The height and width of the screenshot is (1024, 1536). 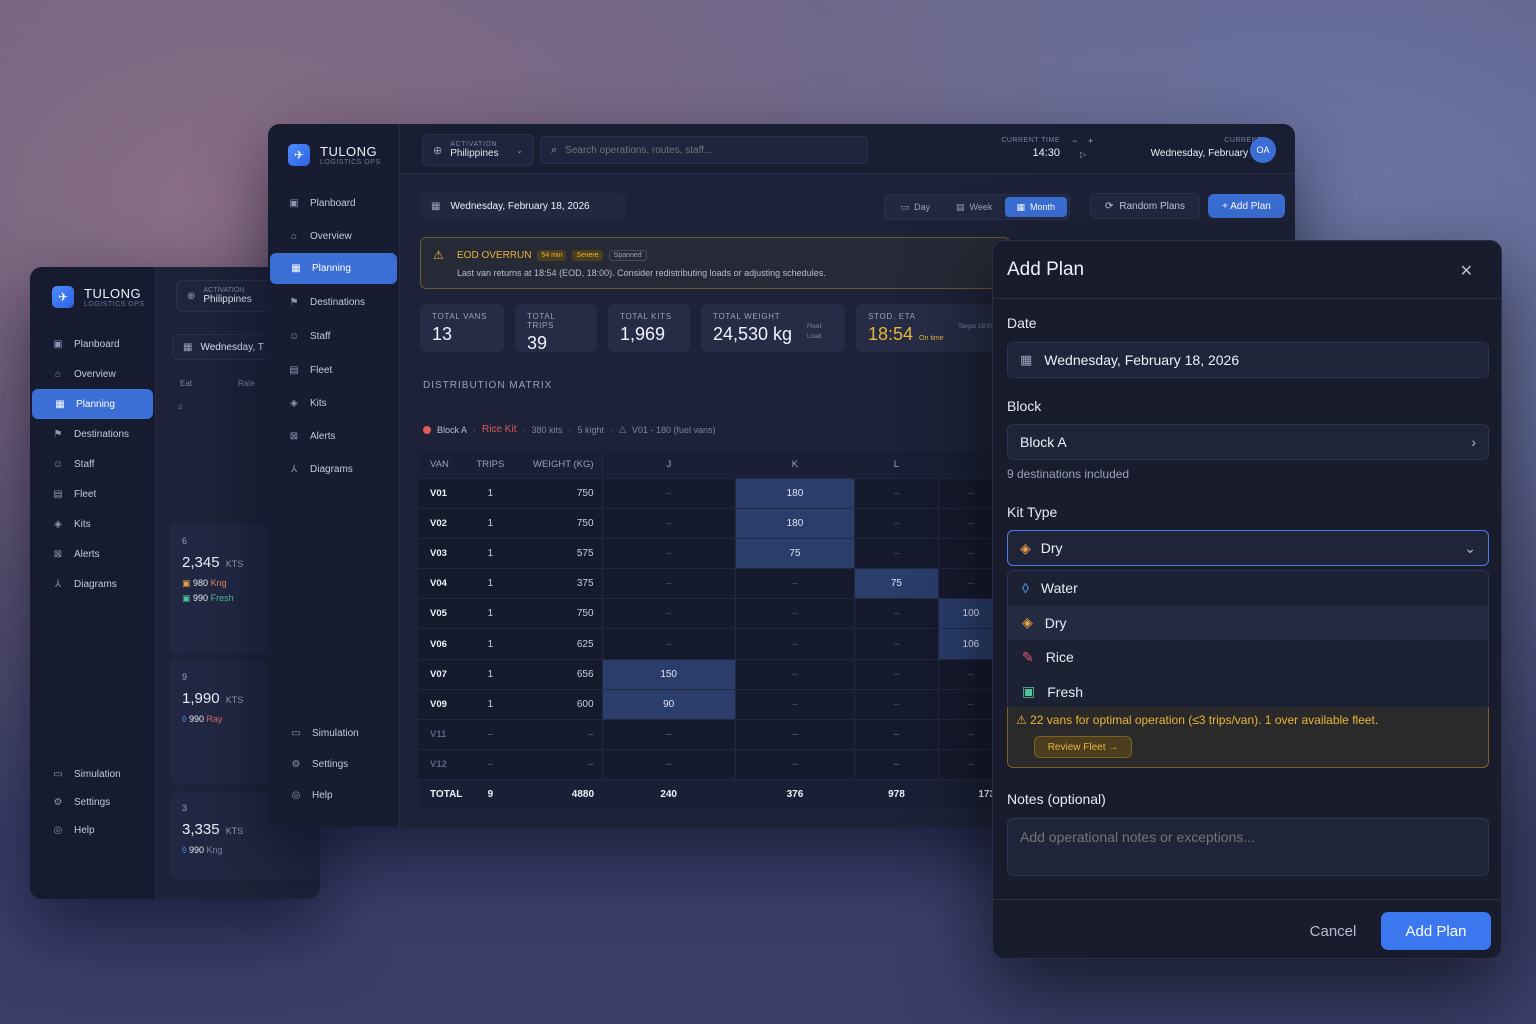 I want to click on brand-tag: LOGISTICS OPS, so click(x=114, y=304).